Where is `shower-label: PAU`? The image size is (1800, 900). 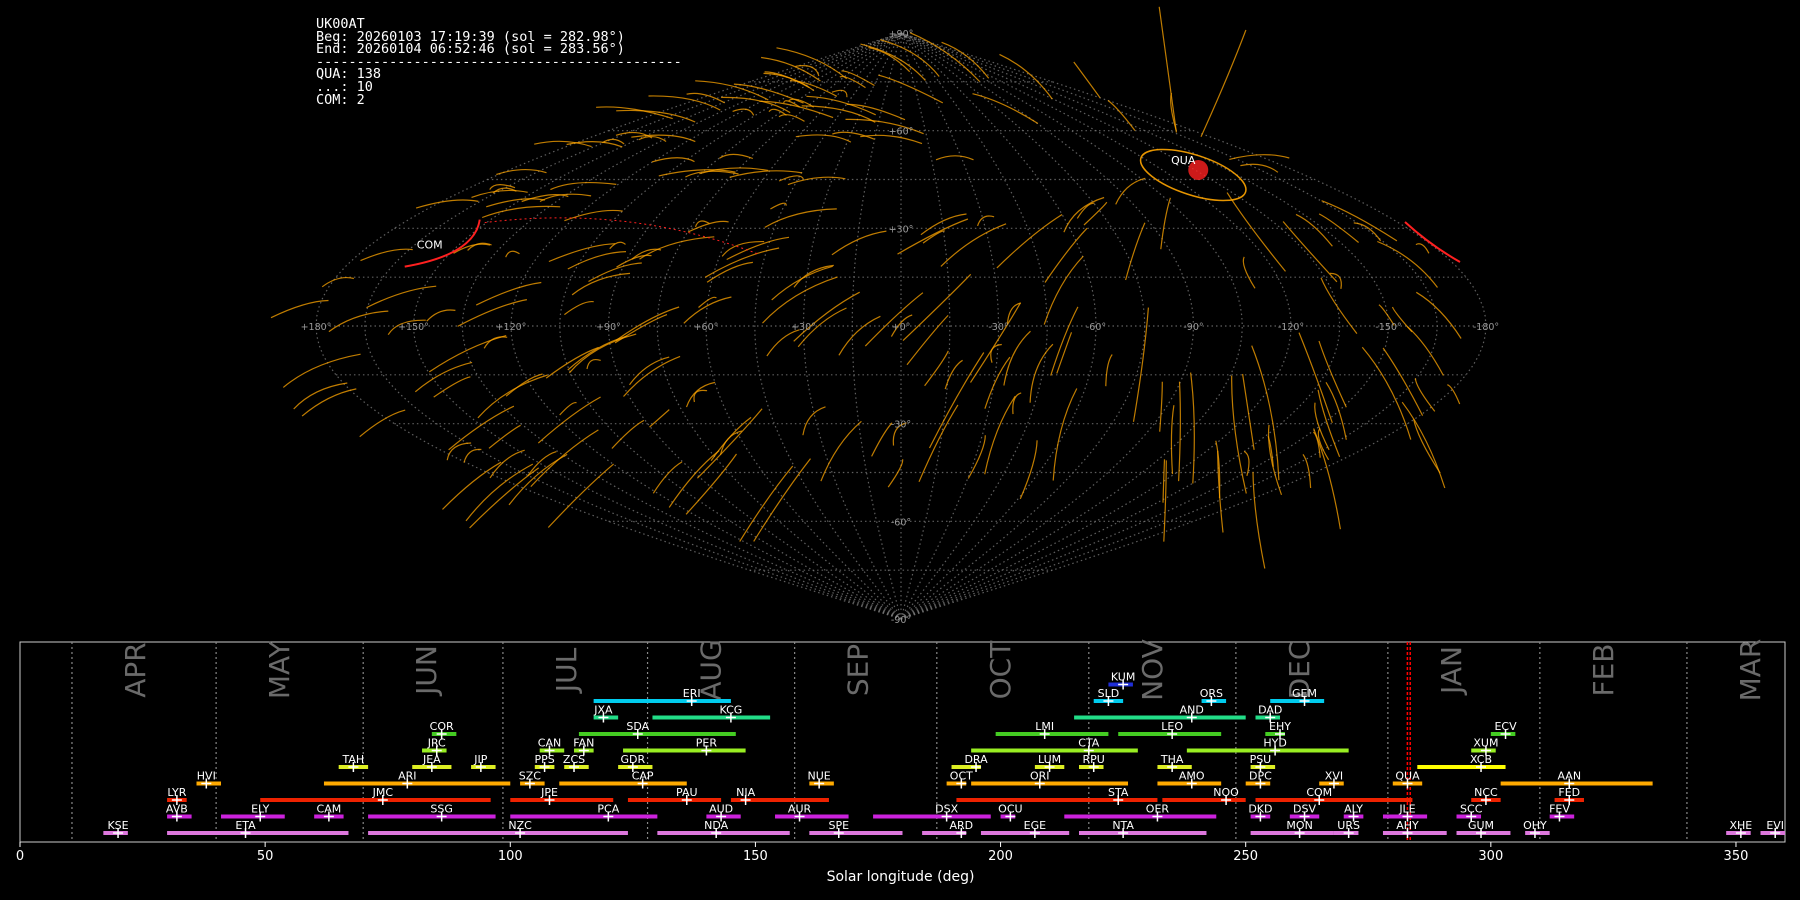 shower-label: PAU is located at coordinates (687, 792).